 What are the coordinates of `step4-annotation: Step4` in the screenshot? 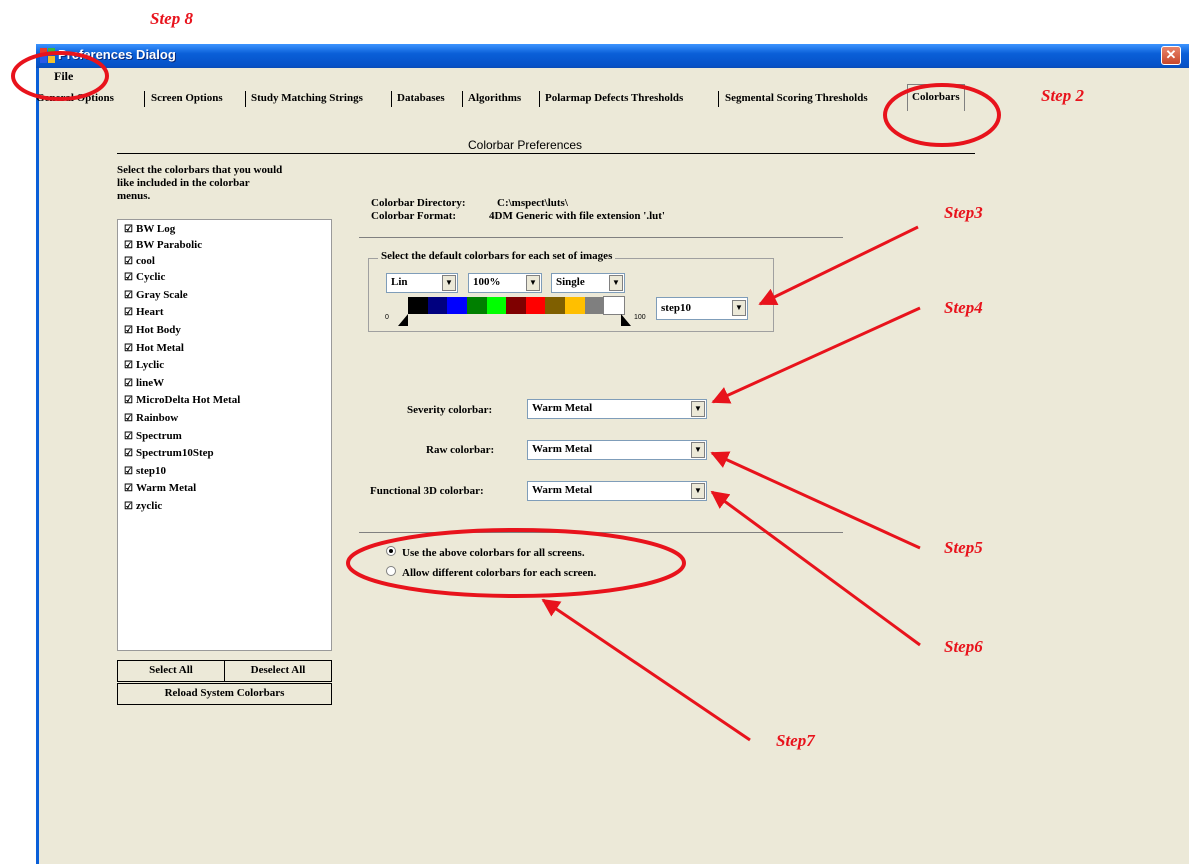 It's located at (963, 307).